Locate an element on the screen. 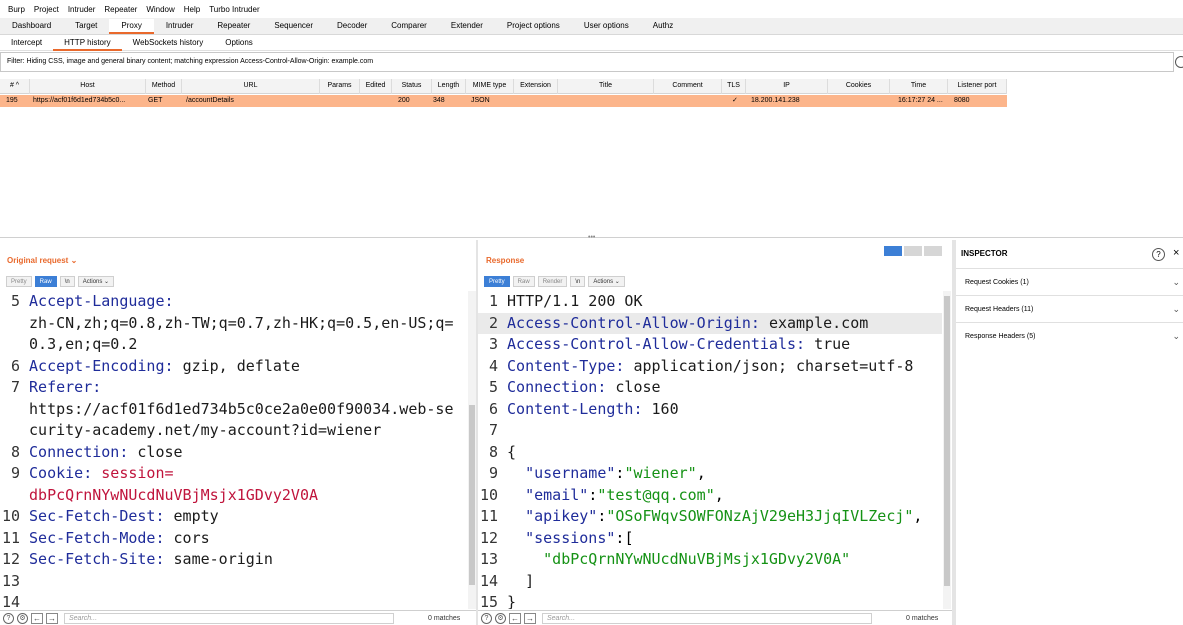 The width and height of the screenshot is (1183, 625). column-header: Time is located at coordinates (919, 86).